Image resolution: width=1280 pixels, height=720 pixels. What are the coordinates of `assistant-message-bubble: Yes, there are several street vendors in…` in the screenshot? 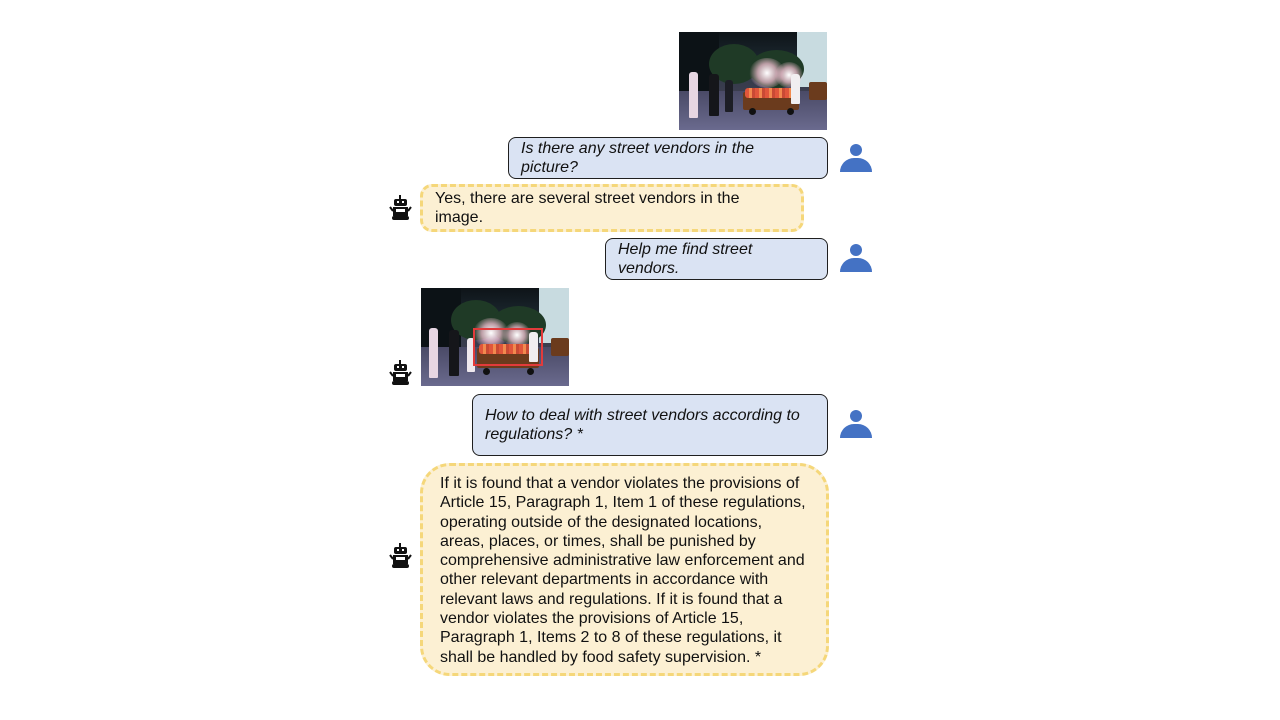 It's located at (612, 208).